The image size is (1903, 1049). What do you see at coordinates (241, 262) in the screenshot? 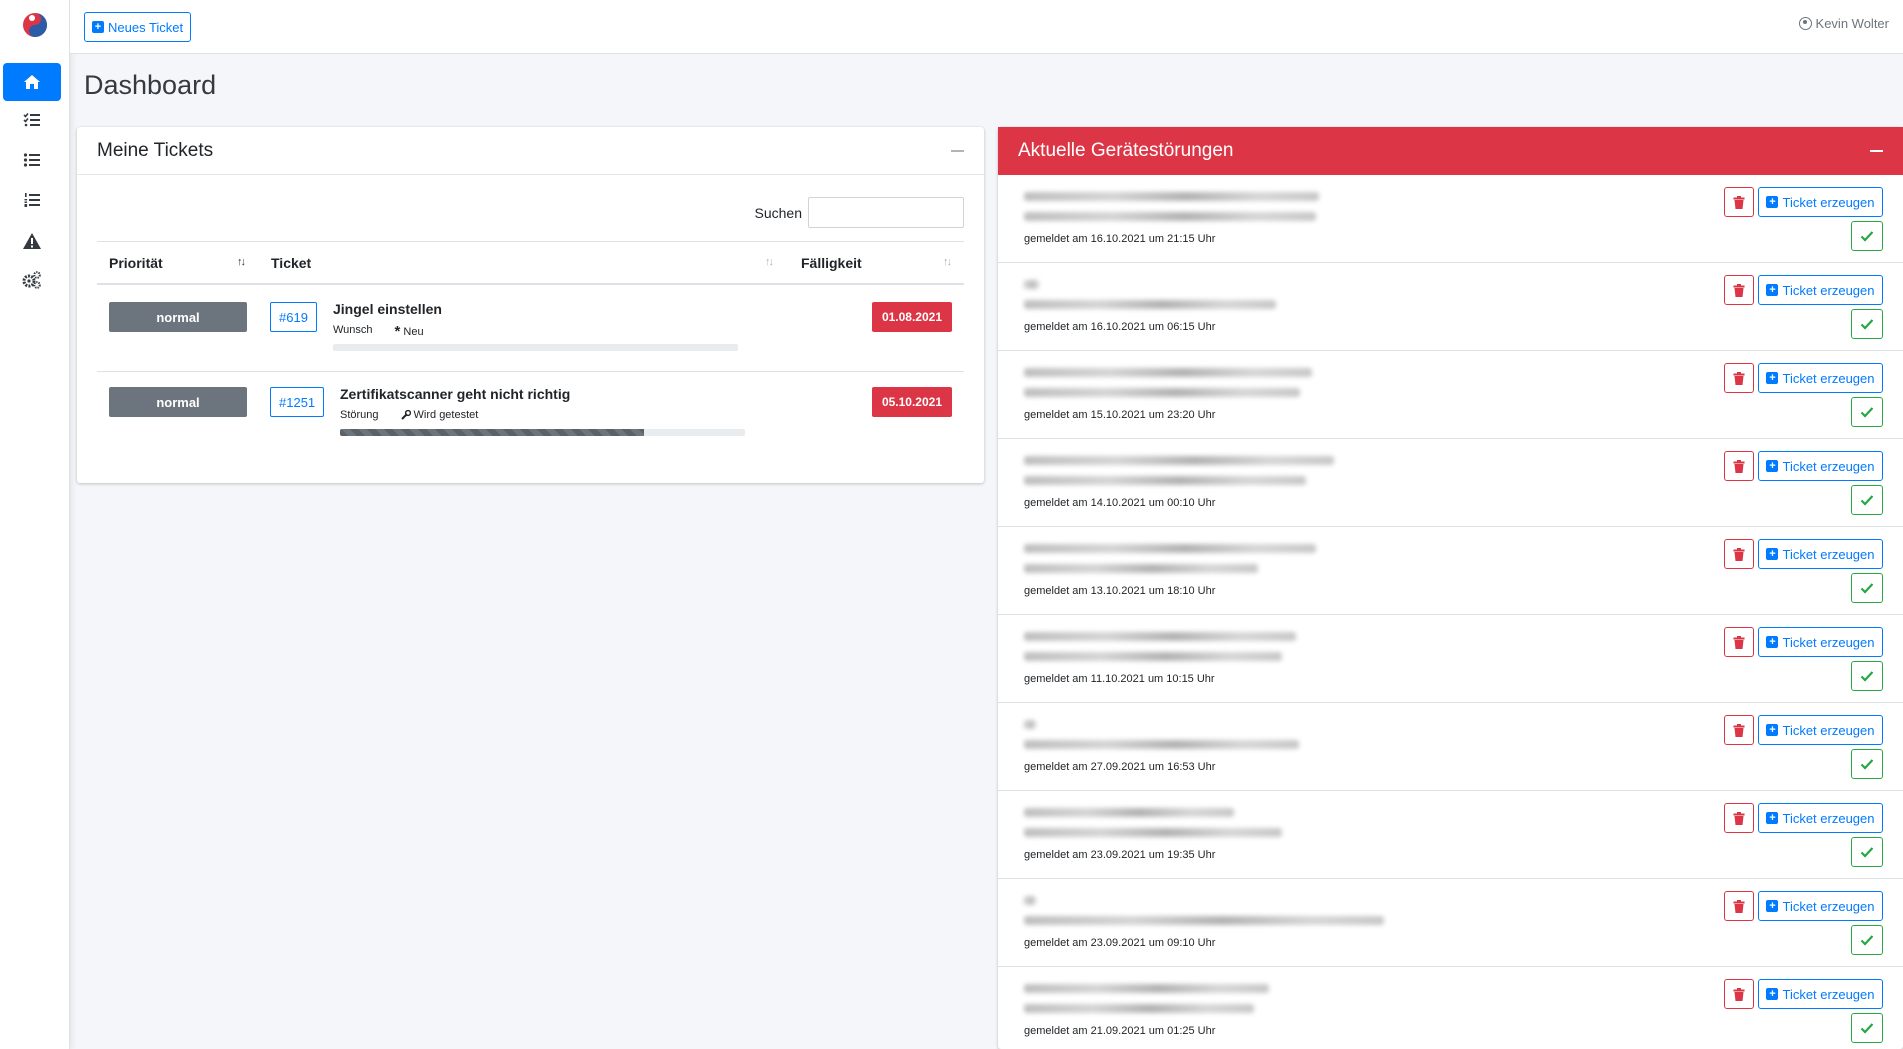
I see `sort-asc-icon: ↑↓` at bounding box center [241, 262].